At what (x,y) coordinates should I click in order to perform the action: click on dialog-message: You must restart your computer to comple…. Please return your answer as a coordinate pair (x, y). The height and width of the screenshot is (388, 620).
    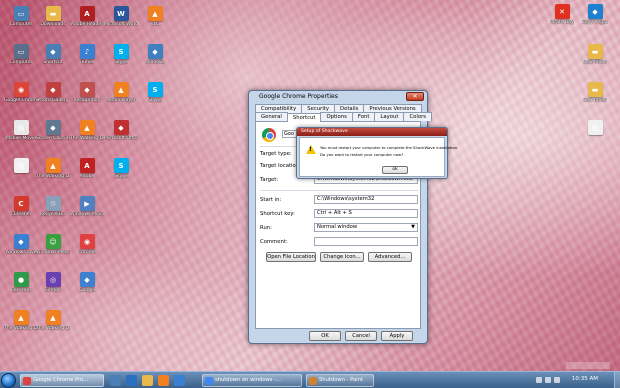
    Looking at the image, I should click on (389, 147).